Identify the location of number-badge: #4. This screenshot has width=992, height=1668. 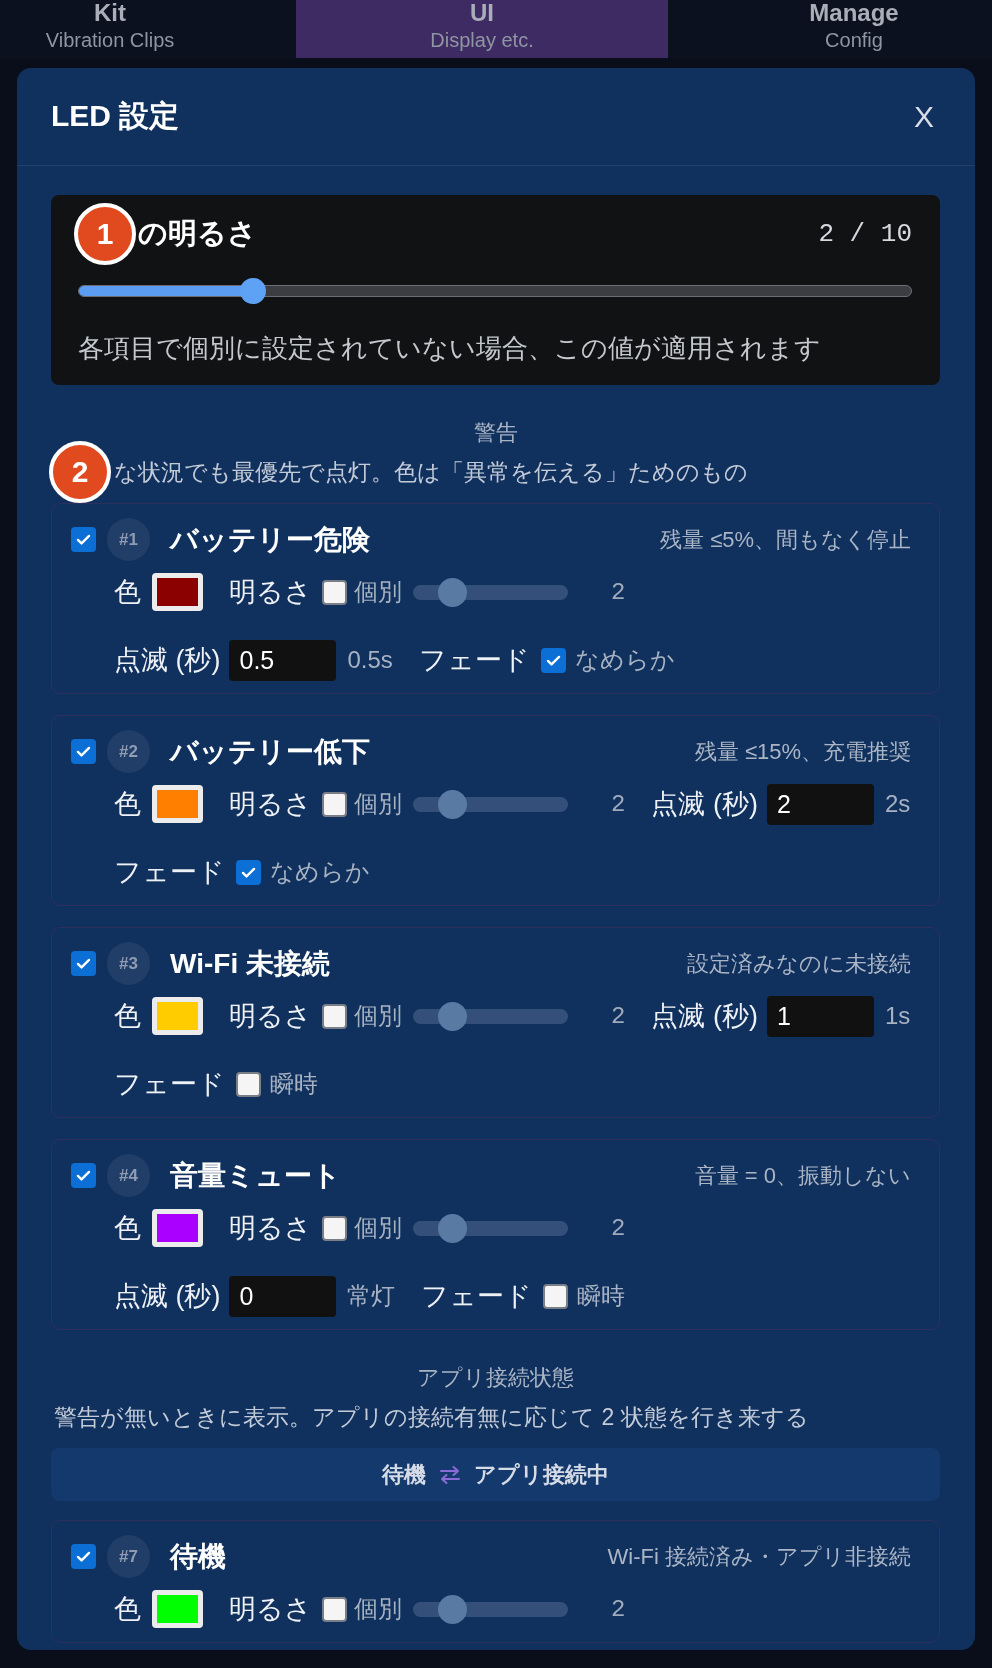
(128, 1175).